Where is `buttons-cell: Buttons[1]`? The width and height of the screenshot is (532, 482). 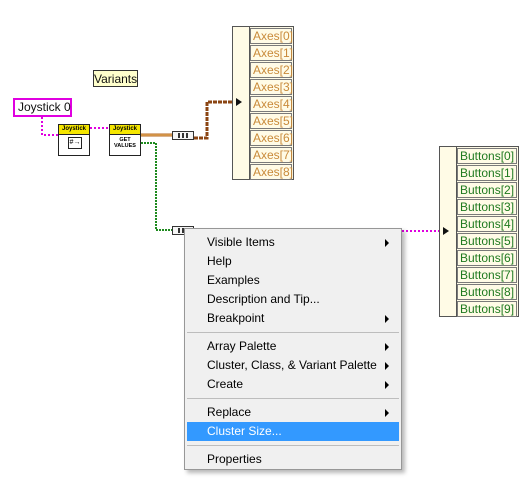 buttons-cell: Buttons[1] is located at coordinates (487, 173).